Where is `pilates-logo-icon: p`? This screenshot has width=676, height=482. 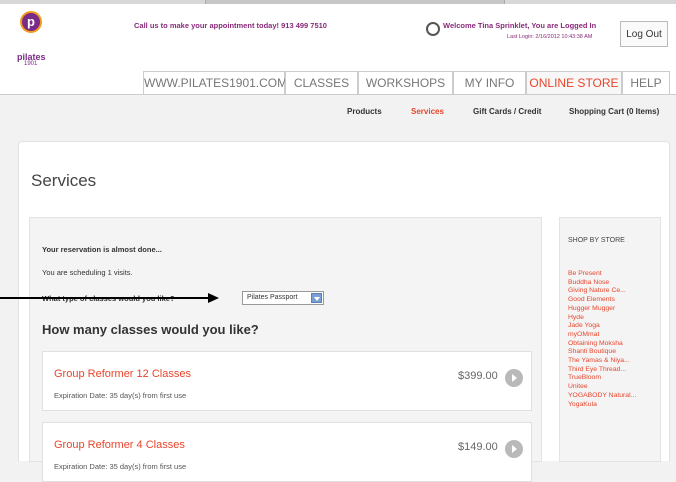 pilates-logo-icon: p is located at coordinates (31, 22).